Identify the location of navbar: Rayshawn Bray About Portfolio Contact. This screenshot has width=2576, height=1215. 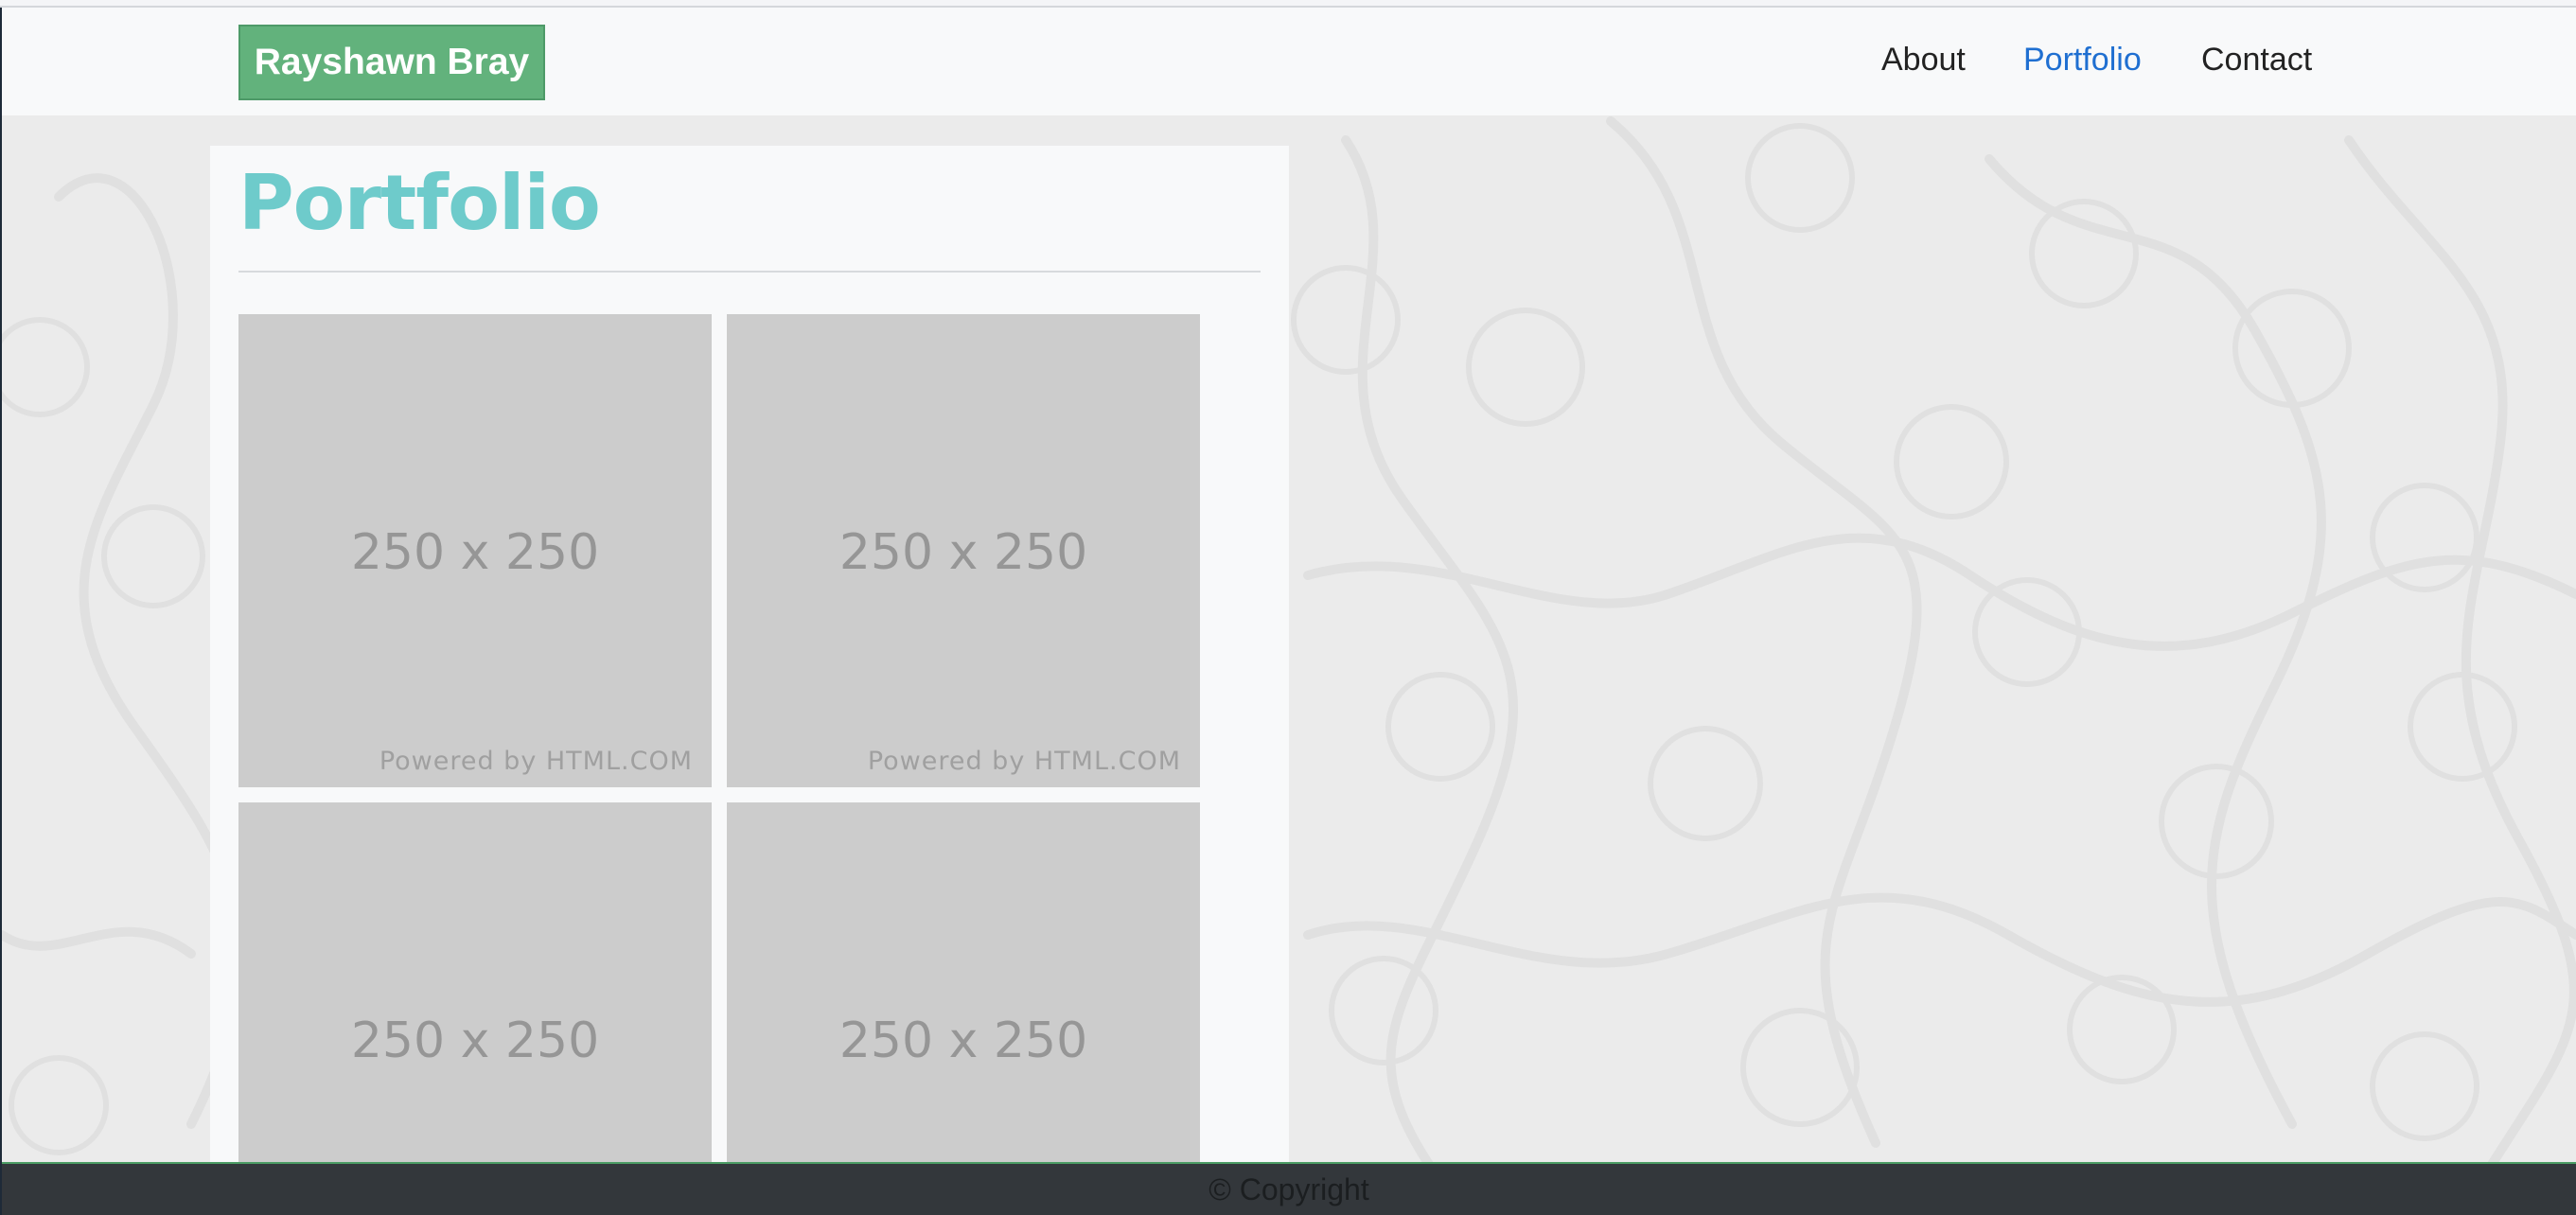
(1289, 61).